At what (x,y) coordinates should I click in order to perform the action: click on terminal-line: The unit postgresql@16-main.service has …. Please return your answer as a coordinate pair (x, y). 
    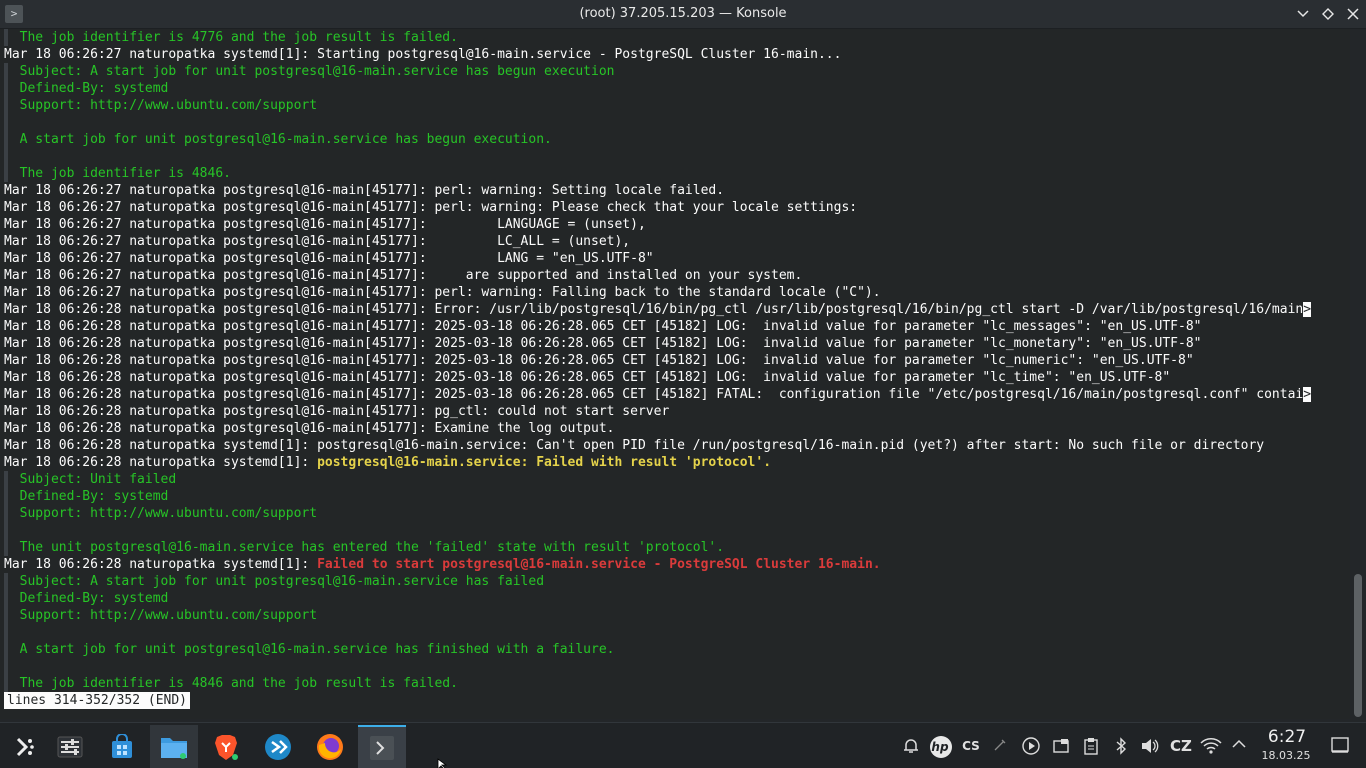
    Looking at the image, I should click on (364, 547).